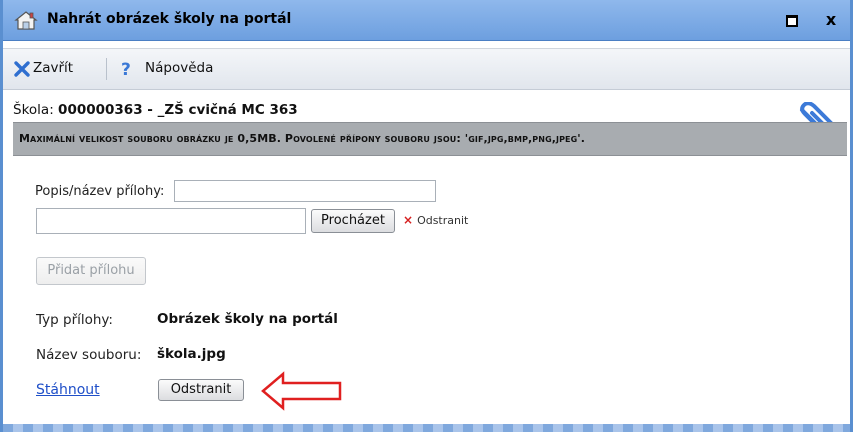 The height and width of the screenshot is (432, 853). What do you see at coordinates (33, 110) in the screenshot?
I see `school-label: Škola:` at bounding box center [33, 110].